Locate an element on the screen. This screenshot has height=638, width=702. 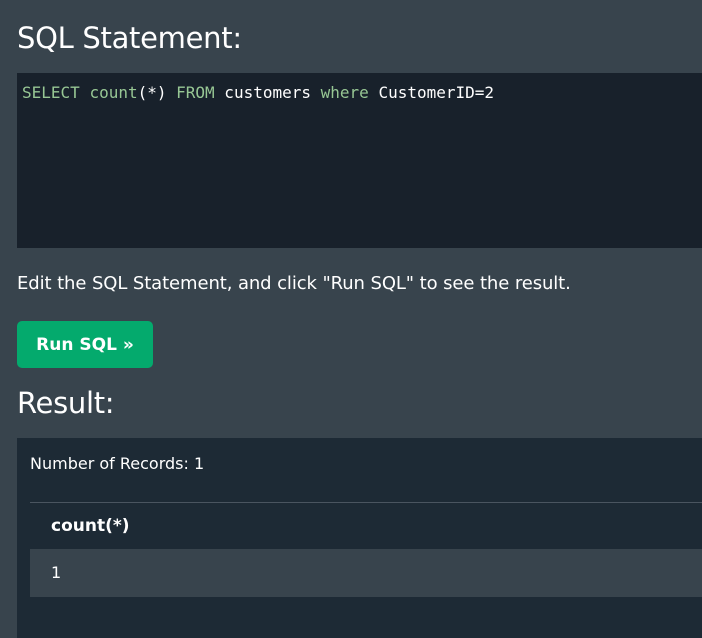
sql-token: SELECT is located at coordinates (51, 92).